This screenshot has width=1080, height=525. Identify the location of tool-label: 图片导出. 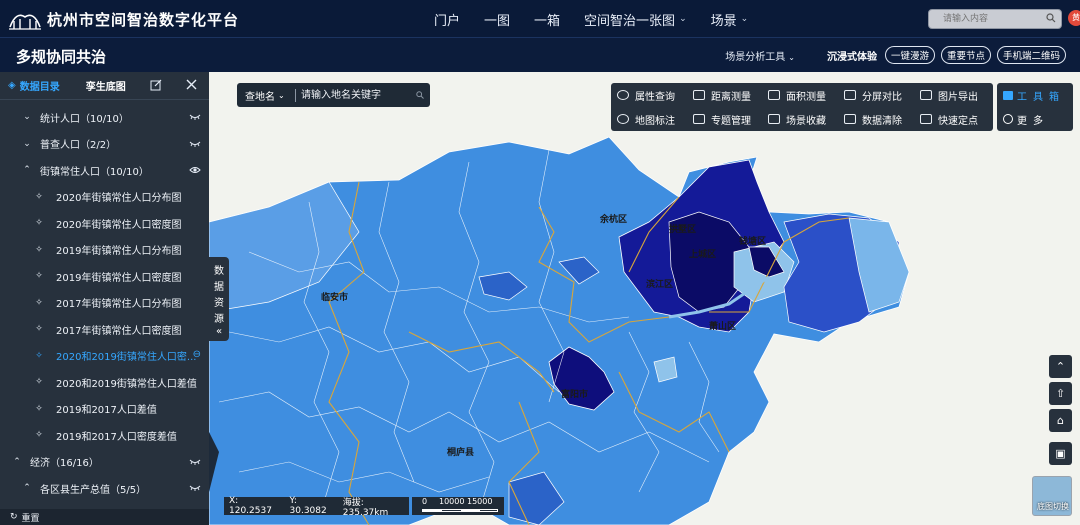
(958, 97).